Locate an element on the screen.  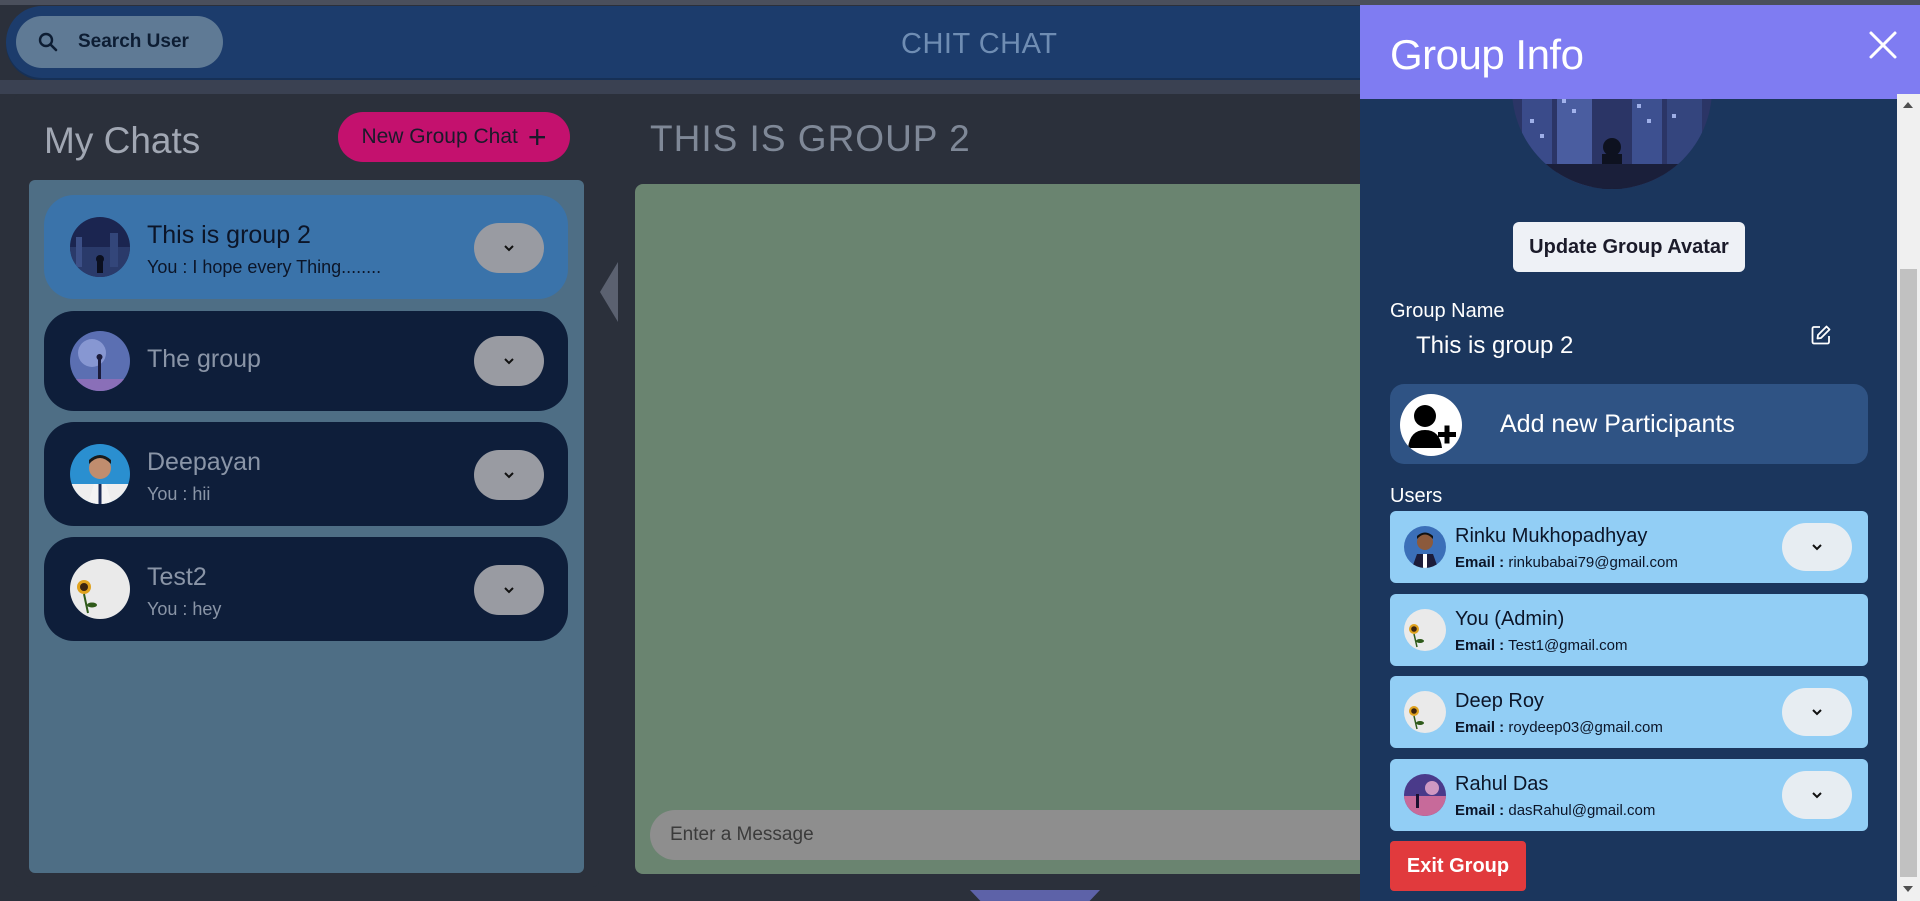
drawer-scrollbar is located at coordinates (1908, 497).